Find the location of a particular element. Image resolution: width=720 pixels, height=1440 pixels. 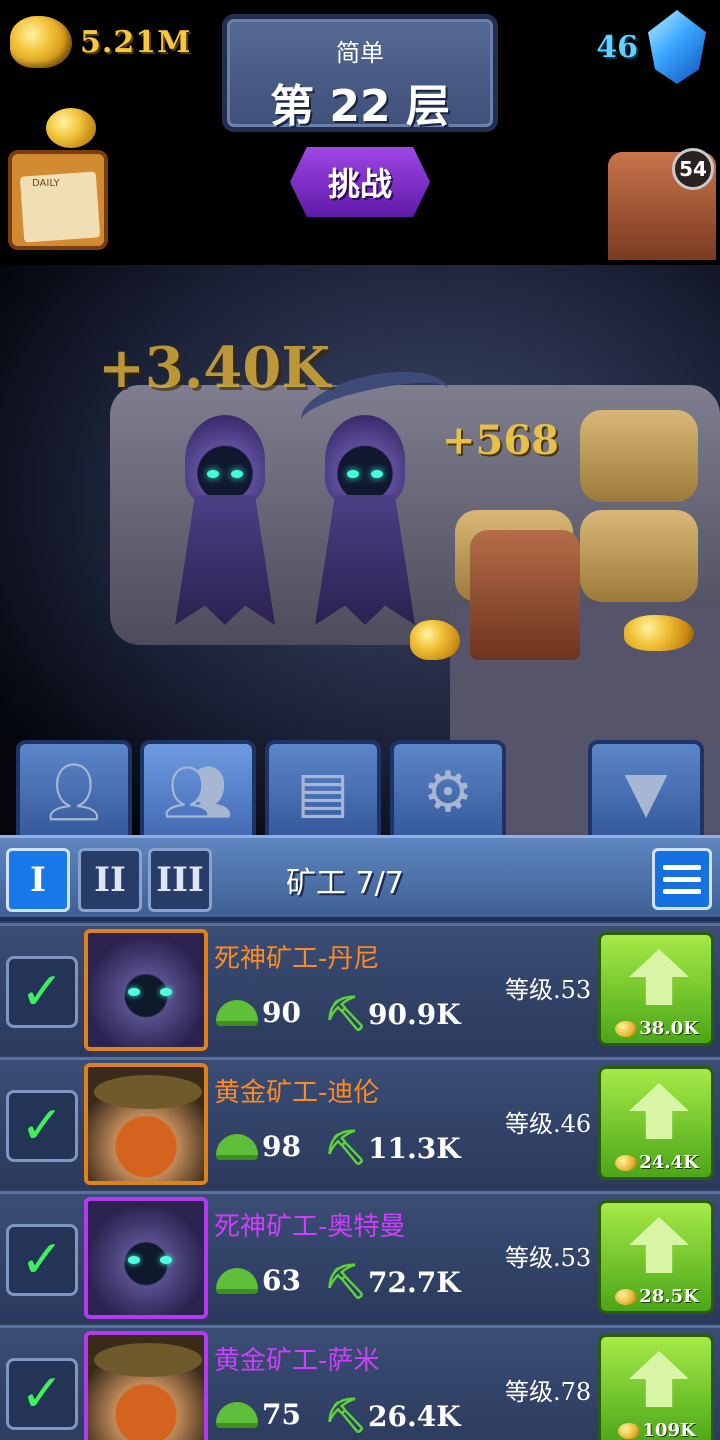

tab-tier-3: III is located at coordinates (180, 880).